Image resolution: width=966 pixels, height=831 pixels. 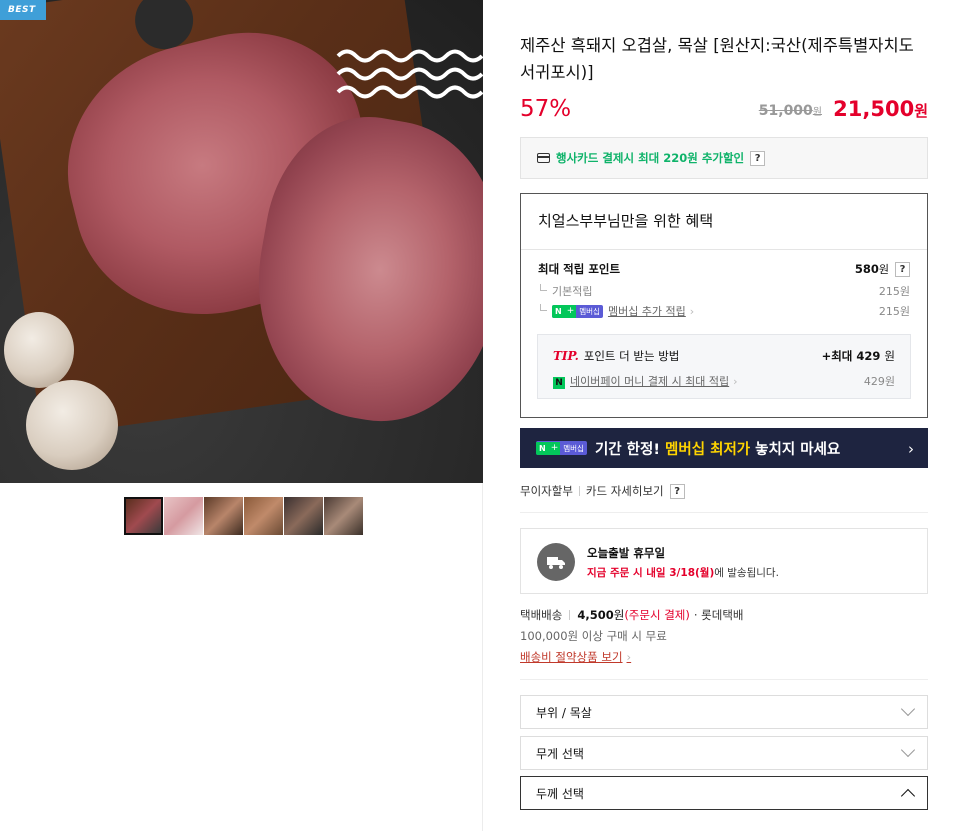 I want to click on member-point-label-wrap: N + 멤버십 멤버십 추가 적립 ›, so click(x=616, y=311).